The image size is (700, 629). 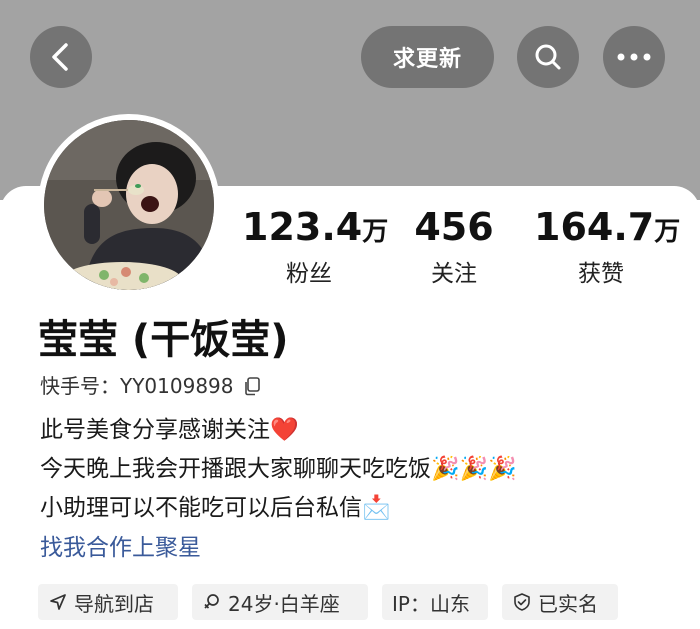 I want to click on bio-line-1: 此号美食分享感谢关注❤️, so click(x=169, y=430).